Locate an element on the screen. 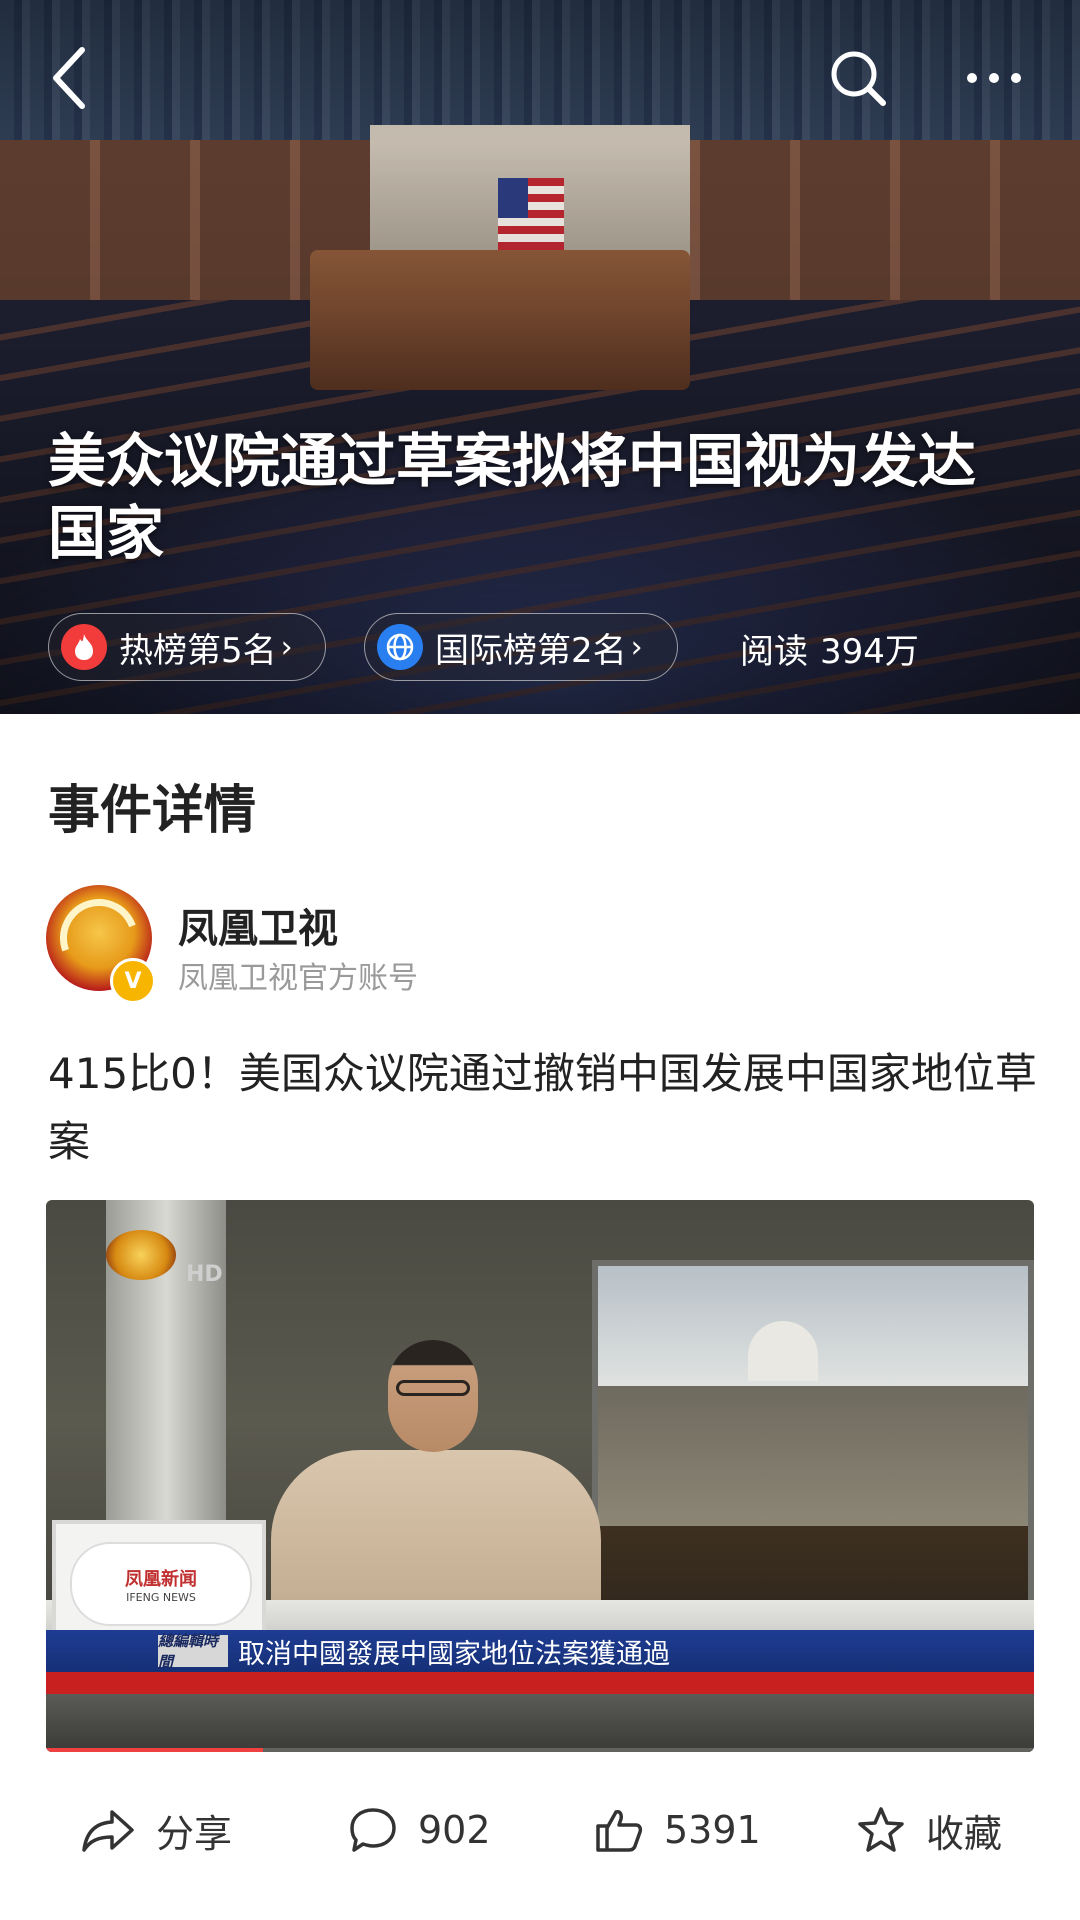  read-count: 阅读 394万 is located at coordinates (829, 648).